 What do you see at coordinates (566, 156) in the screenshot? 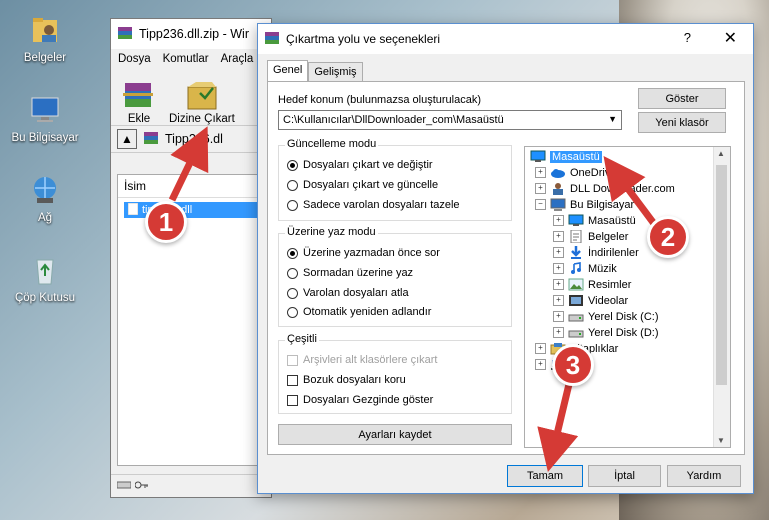
I see `tree-node: Masaüstü` at bounding box center [566, 156].